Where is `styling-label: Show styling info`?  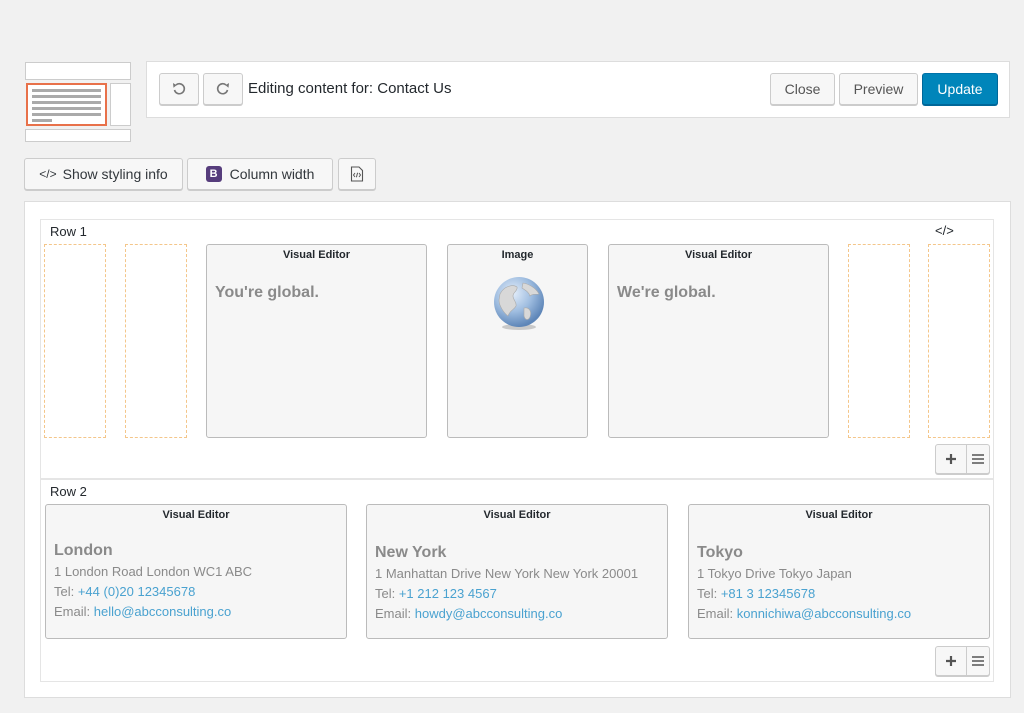 styling-label: Show styling info is located at coordinates (115, 174).